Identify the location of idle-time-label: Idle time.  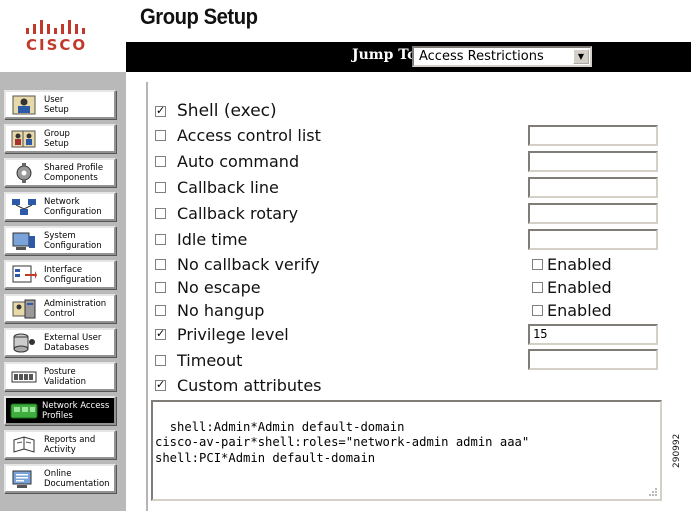
(212, 239).